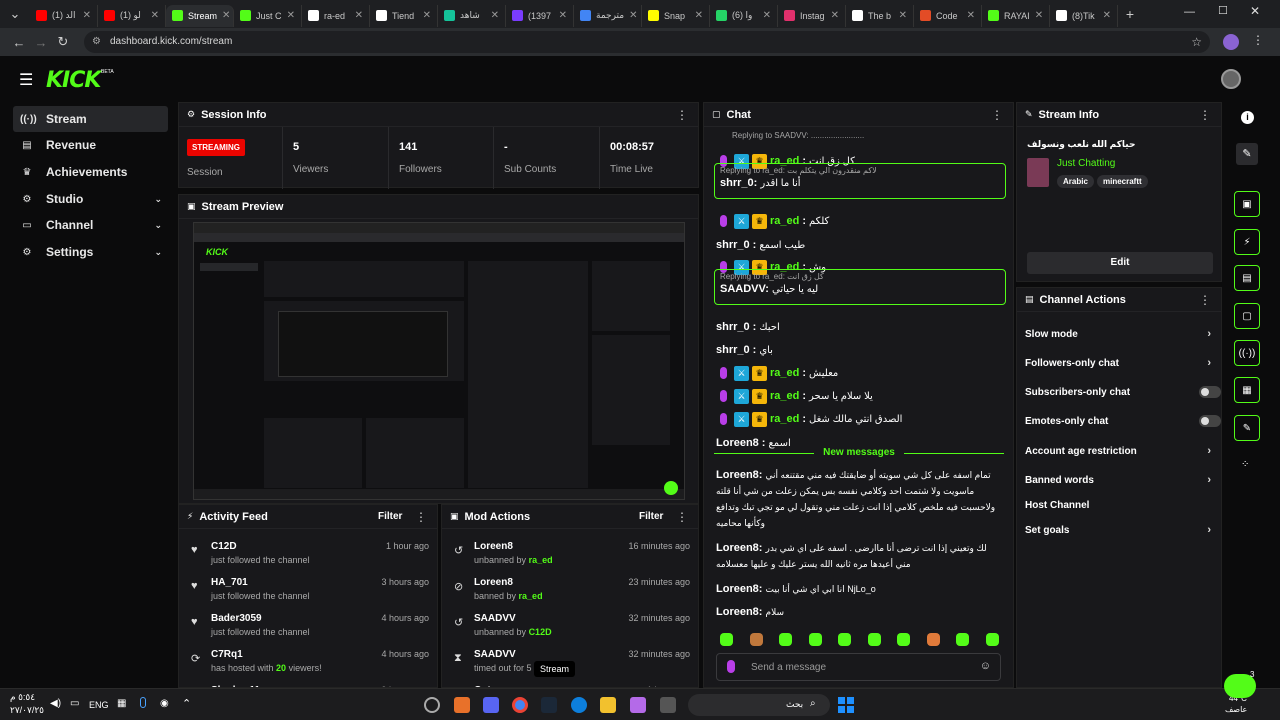 This screenshot has height=720, width=1280. What do you see at coordinates (55, 703) in the screenshot?
I see `volume-icon: ◀)` at bounding box center [55, 703].